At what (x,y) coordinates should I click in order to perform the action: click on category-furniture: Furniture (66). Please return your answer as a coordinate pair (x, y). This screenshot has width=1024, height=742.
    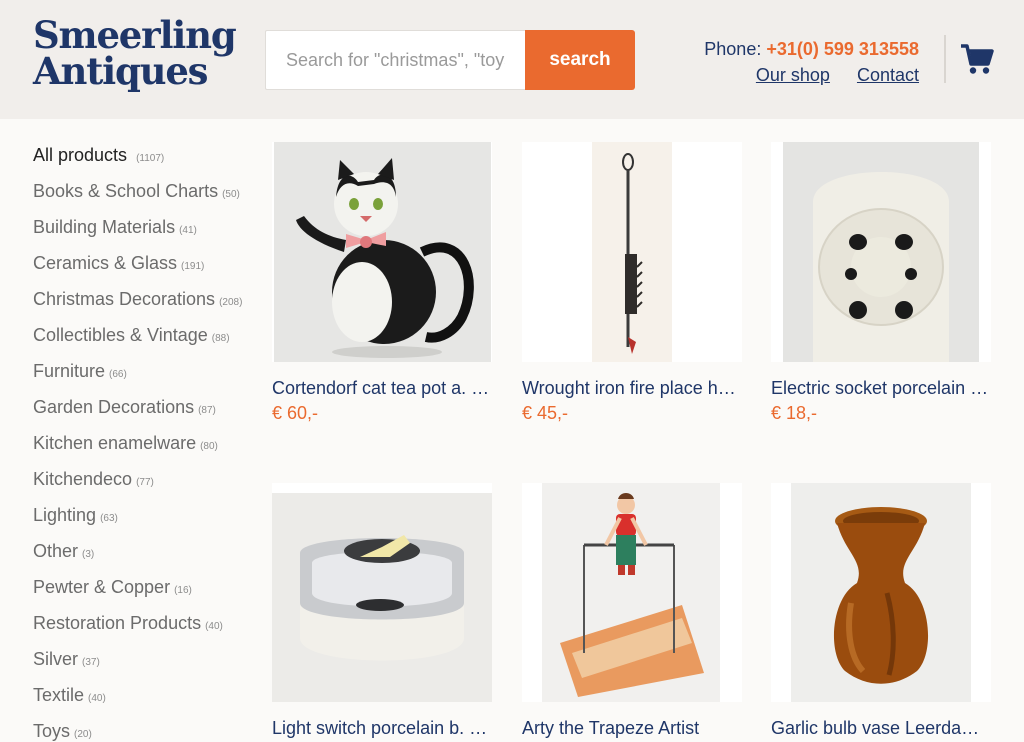
    Looking at the image, I should click on (145, 371).